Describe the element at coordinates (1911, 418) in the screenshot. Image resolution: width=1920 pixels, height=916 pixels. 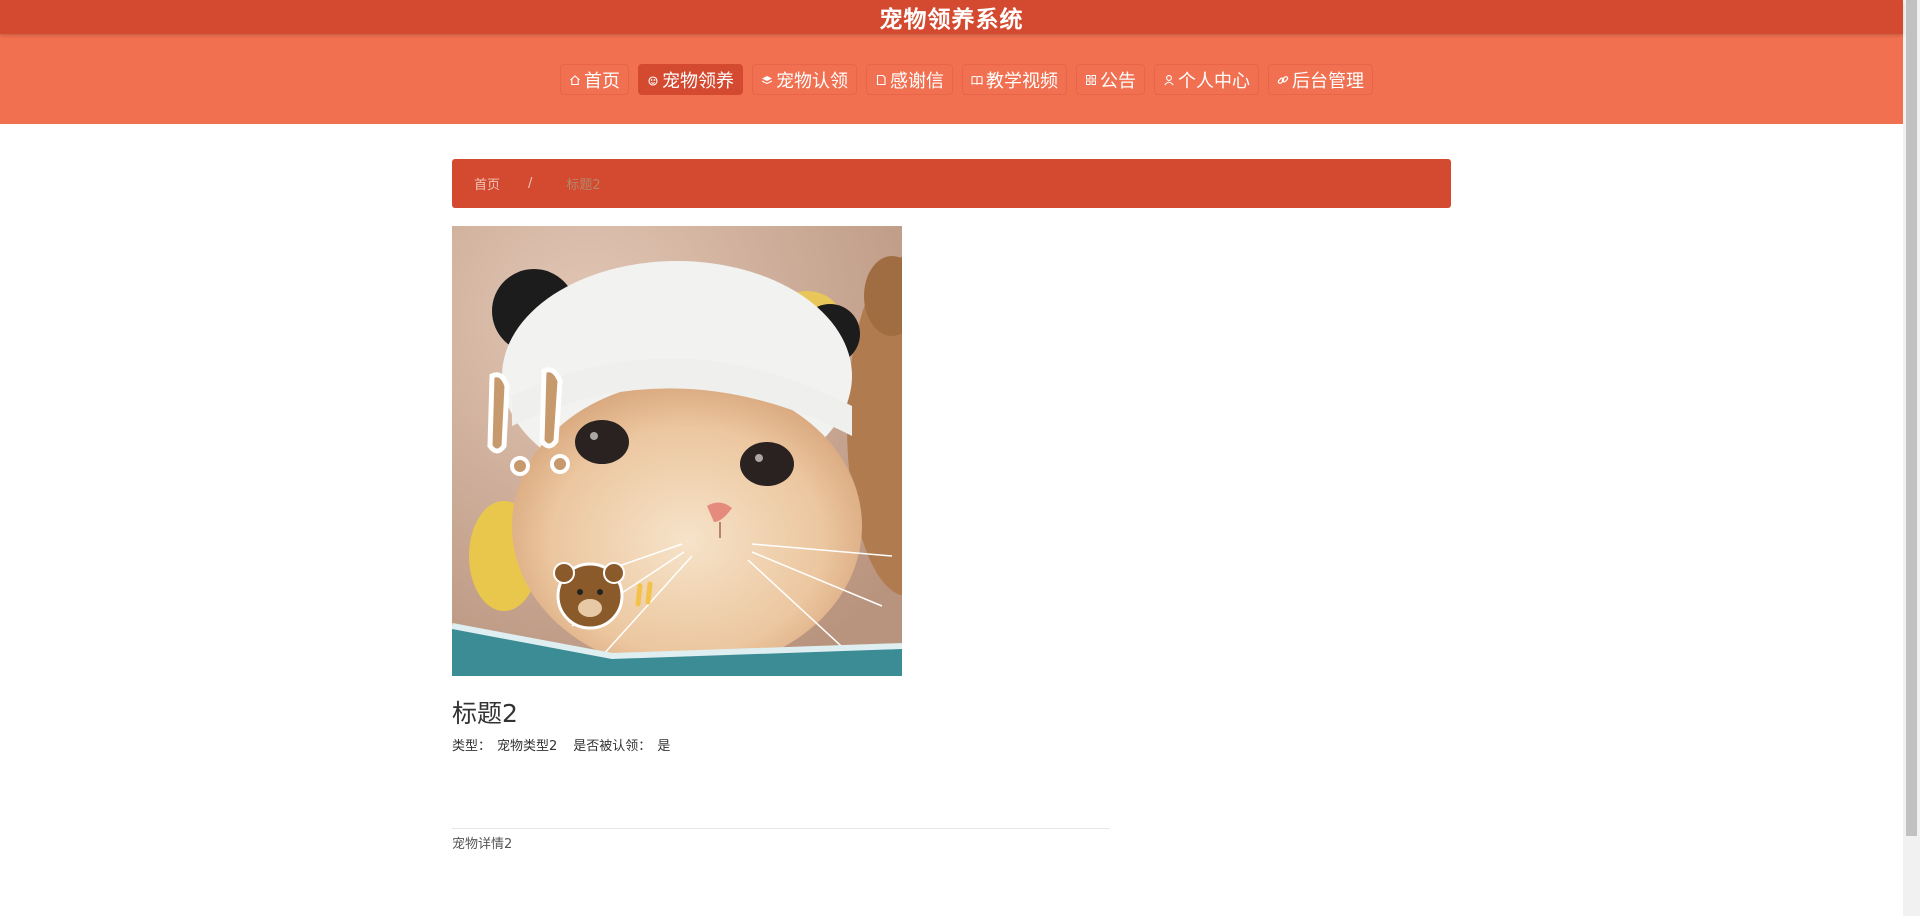
I see `scrollbar-thumb` at that location.